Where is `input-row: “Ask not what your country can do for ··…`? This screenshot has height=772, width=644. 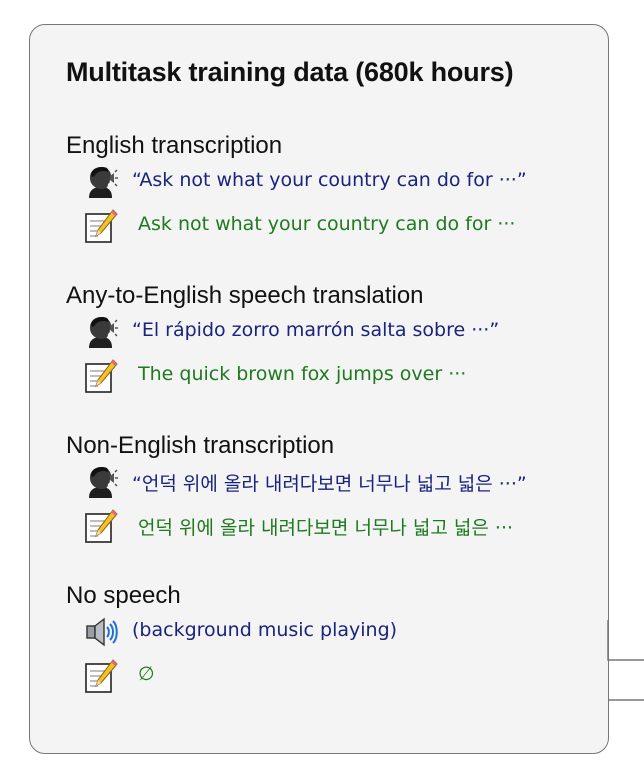 input-row: “Ask not what your country can do for ··… is located at coordinates (336, 187).